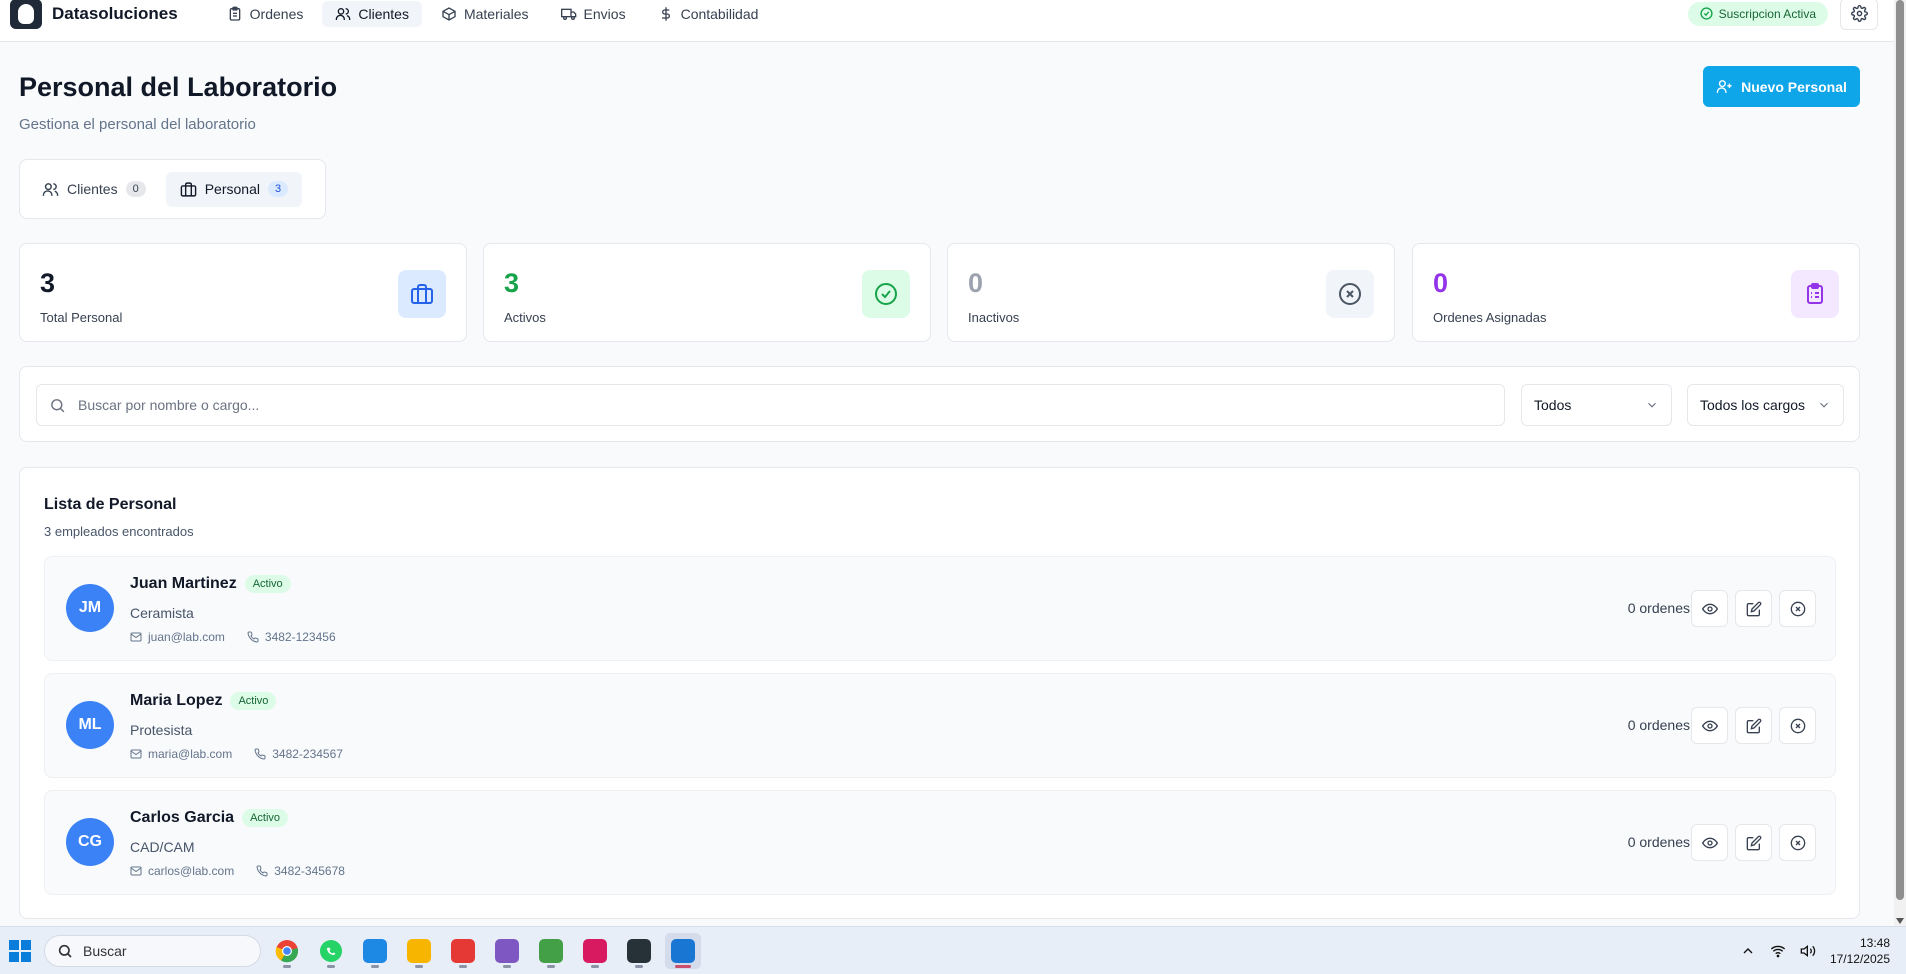  What do you see at coordinates (1778, 951) in the screenshot?
I see `wifi-icon` at bounding box center [1778, 951].